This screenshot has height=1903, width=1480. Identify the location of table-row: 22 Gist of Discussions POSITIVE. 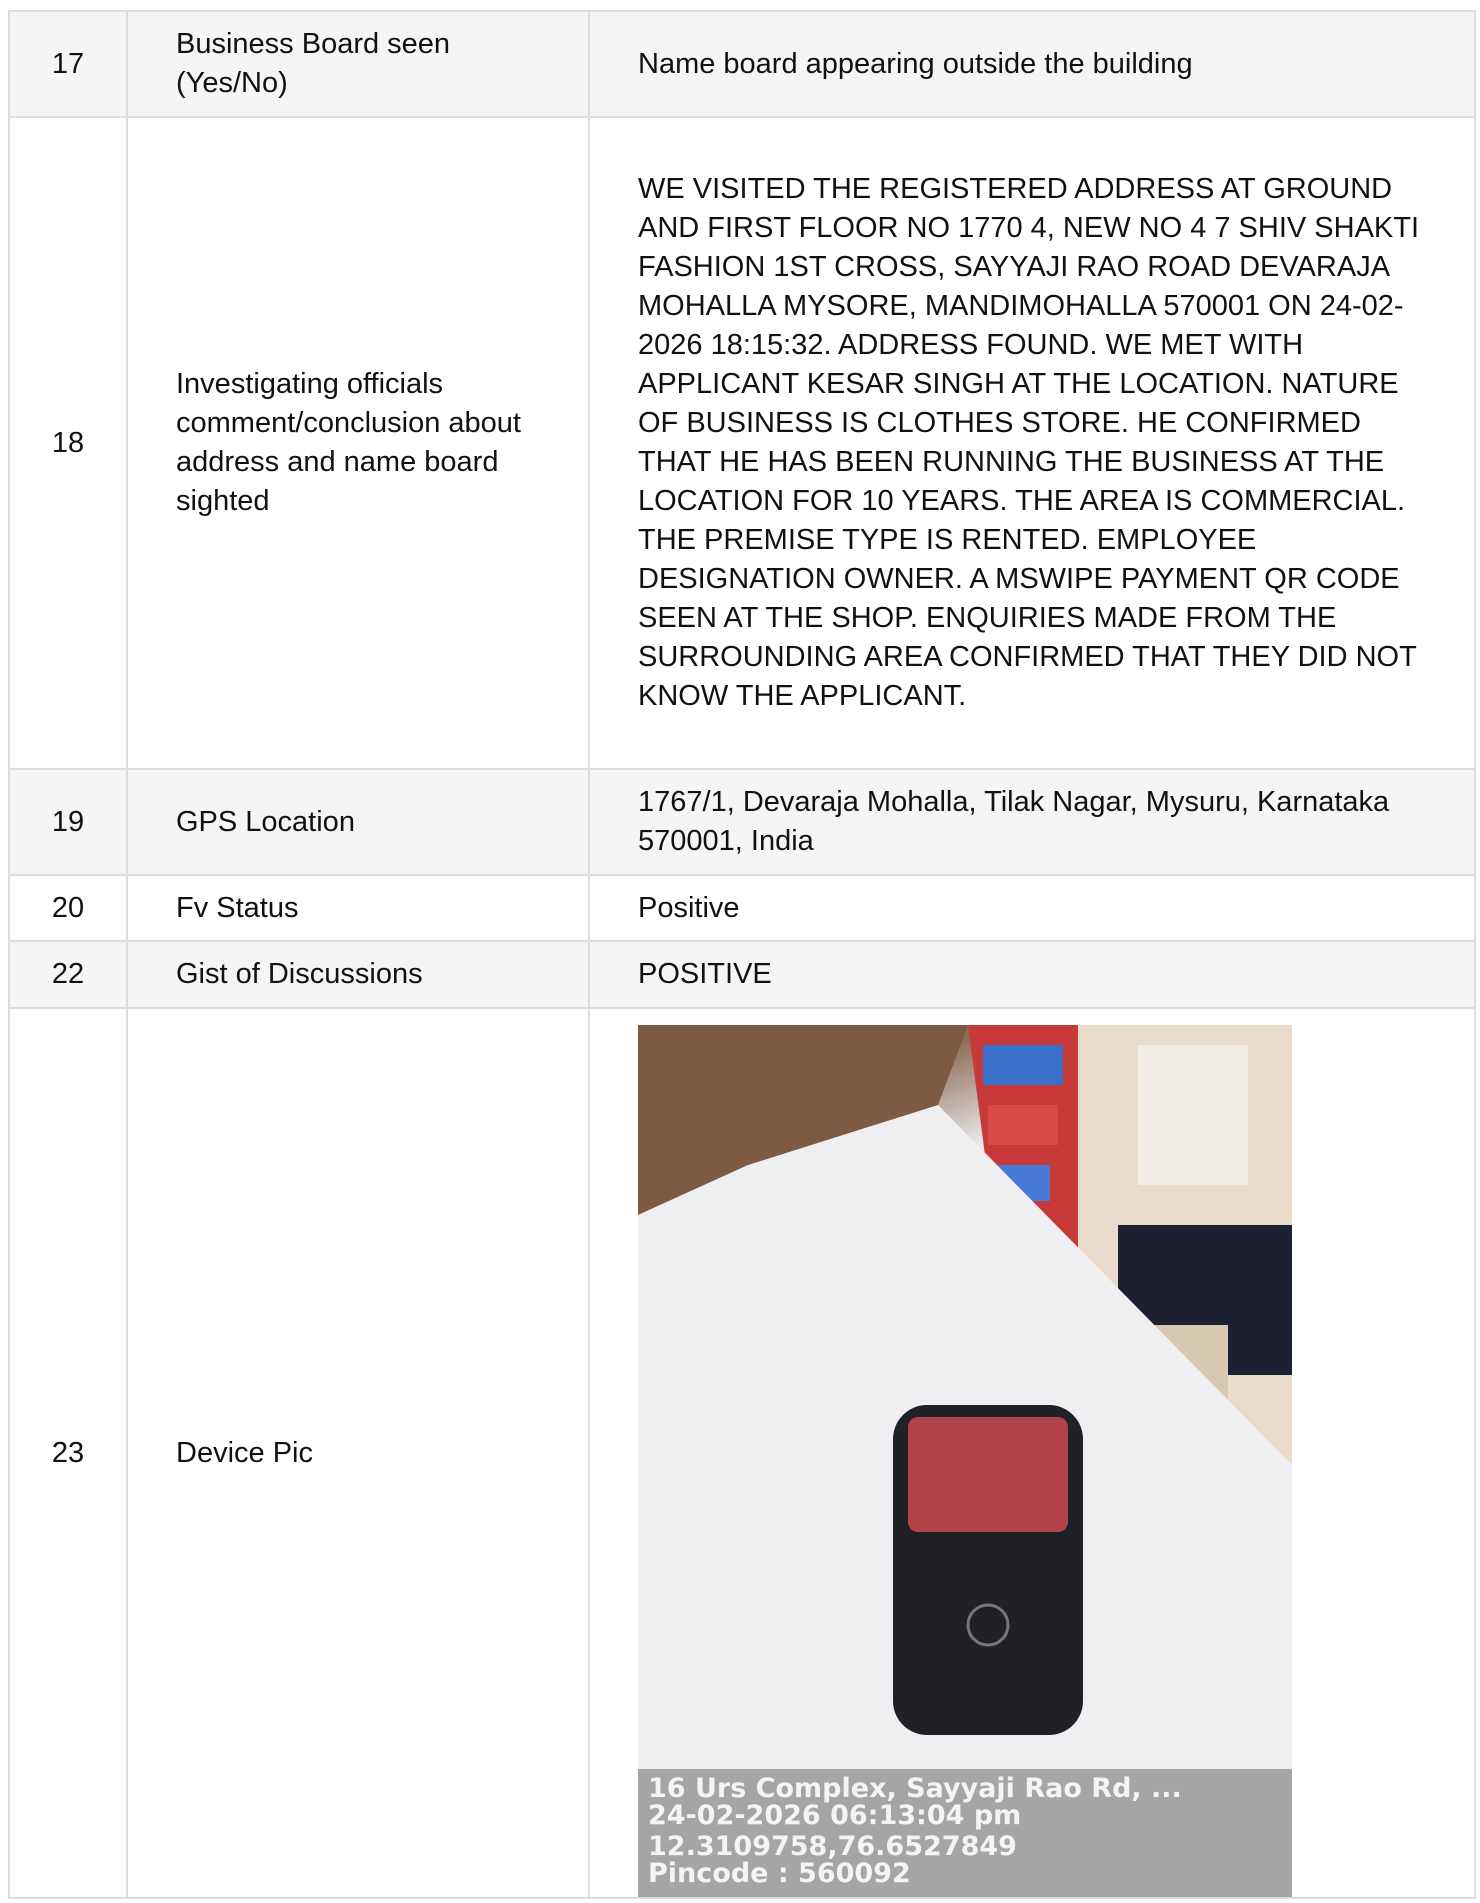
(742, 974).